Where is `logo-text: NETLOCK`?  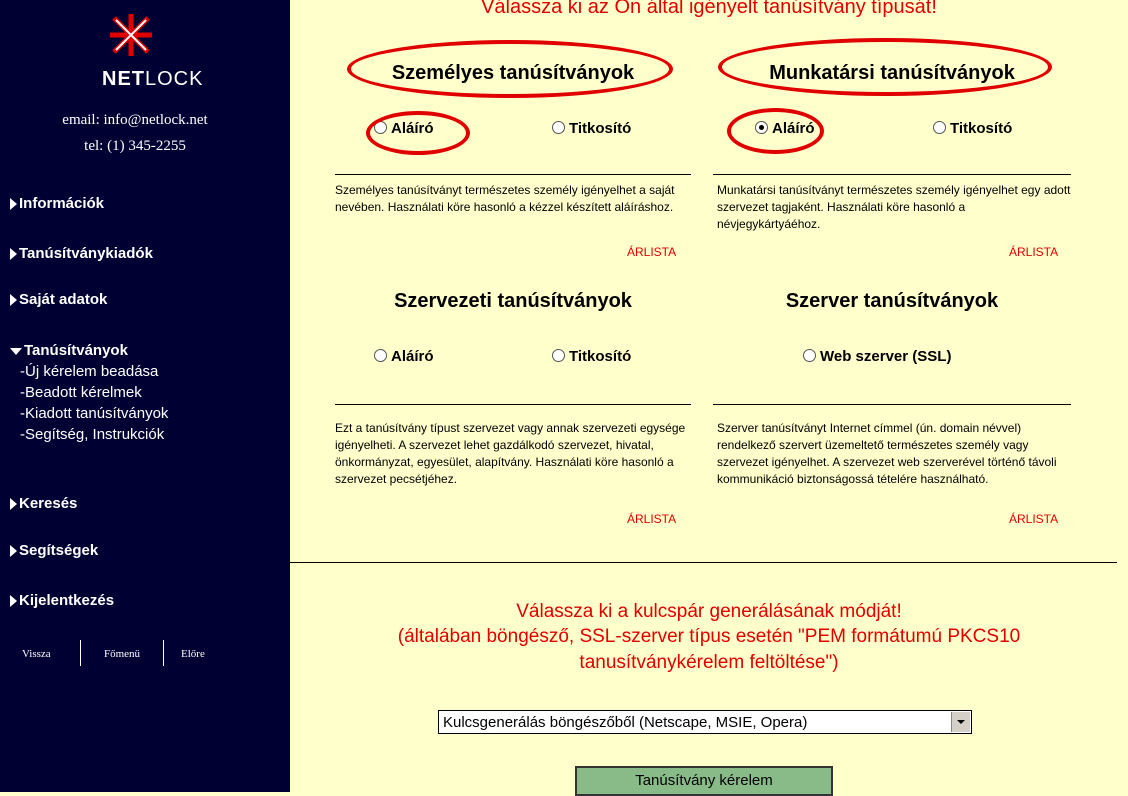 logo-text: NETLOCK is located at coordinates (153, 79).